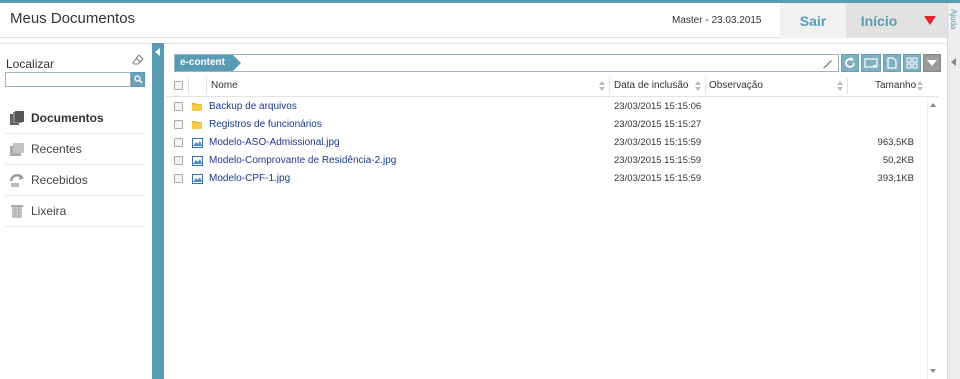 The height and width of the screenshot is (379, 960). I want to click on more-options-button, so click(932, 63).